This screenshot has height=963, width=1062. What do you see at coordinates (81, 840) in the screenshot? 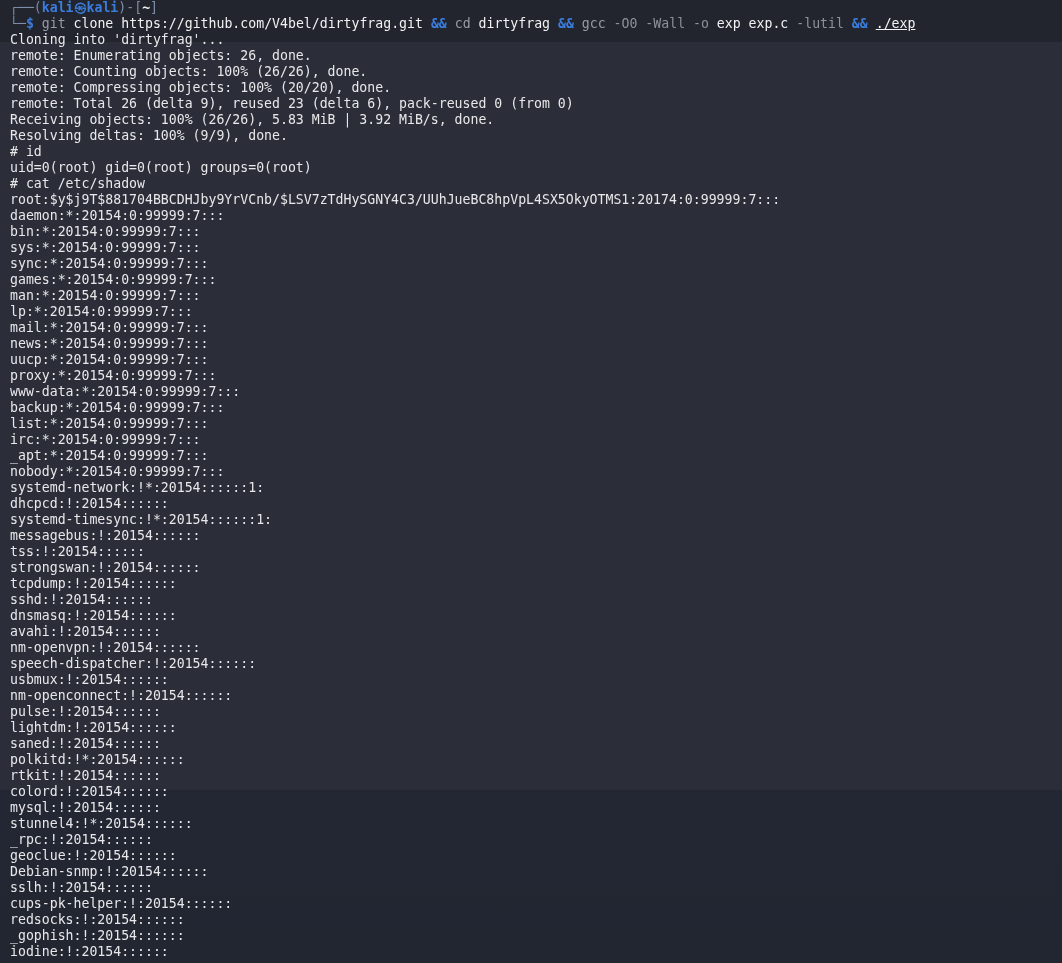
I see `output-line: _rpc:!:20154::::::` at bounding box center [81, 840].